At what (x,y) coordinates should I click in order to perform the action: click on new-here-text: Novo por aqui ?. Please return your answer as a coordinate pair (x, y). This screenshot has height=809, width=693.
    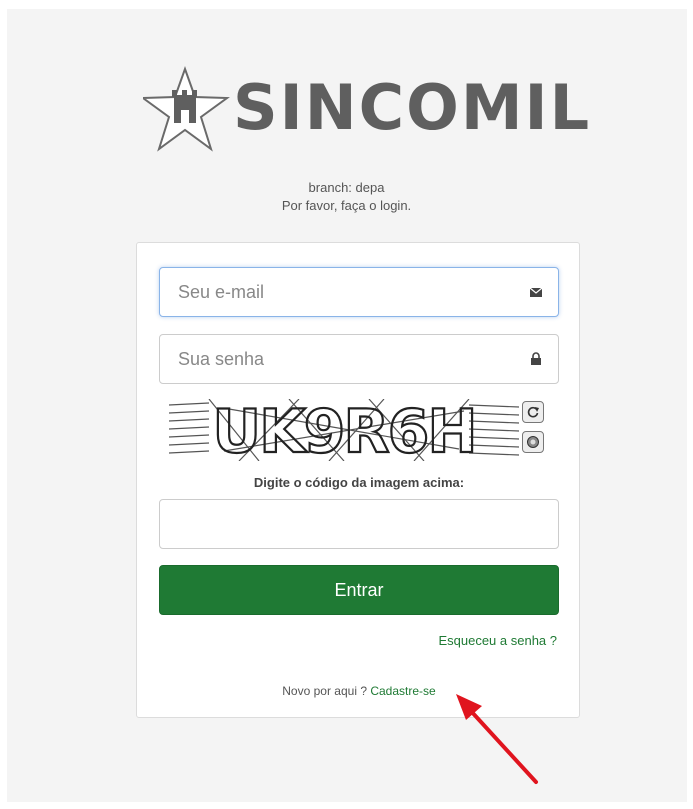
    Looking at the image, I should click on (324, 691).